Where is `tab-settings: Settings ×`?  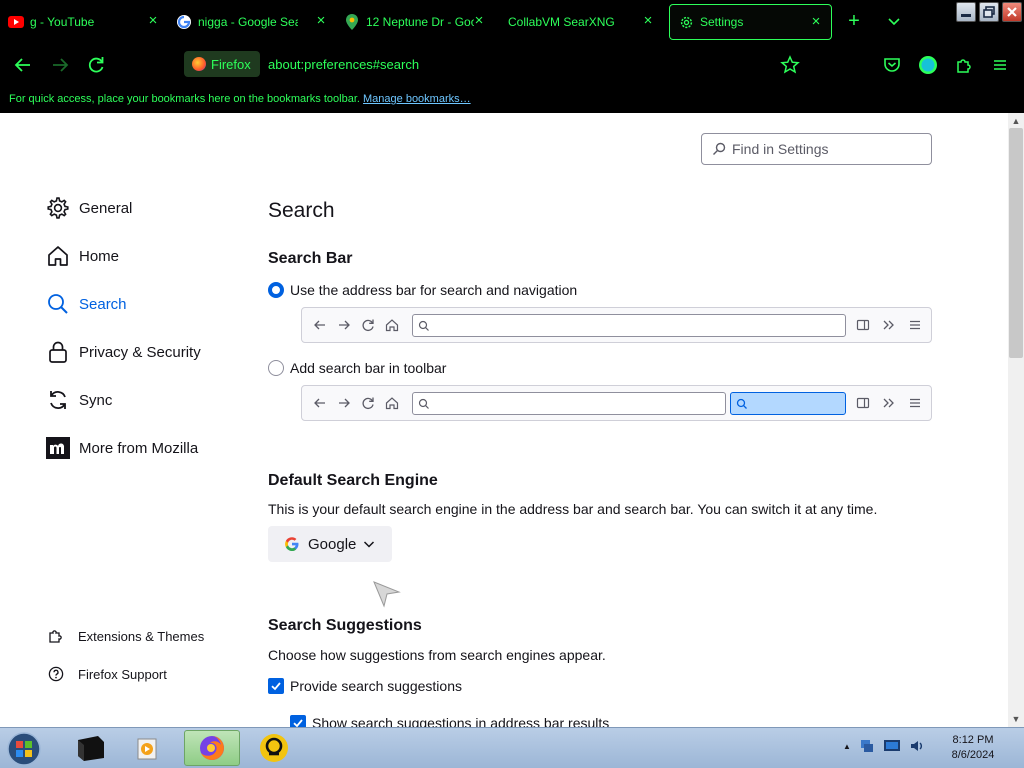 tab-settings: Settings × is located at coordinates (750, 22).